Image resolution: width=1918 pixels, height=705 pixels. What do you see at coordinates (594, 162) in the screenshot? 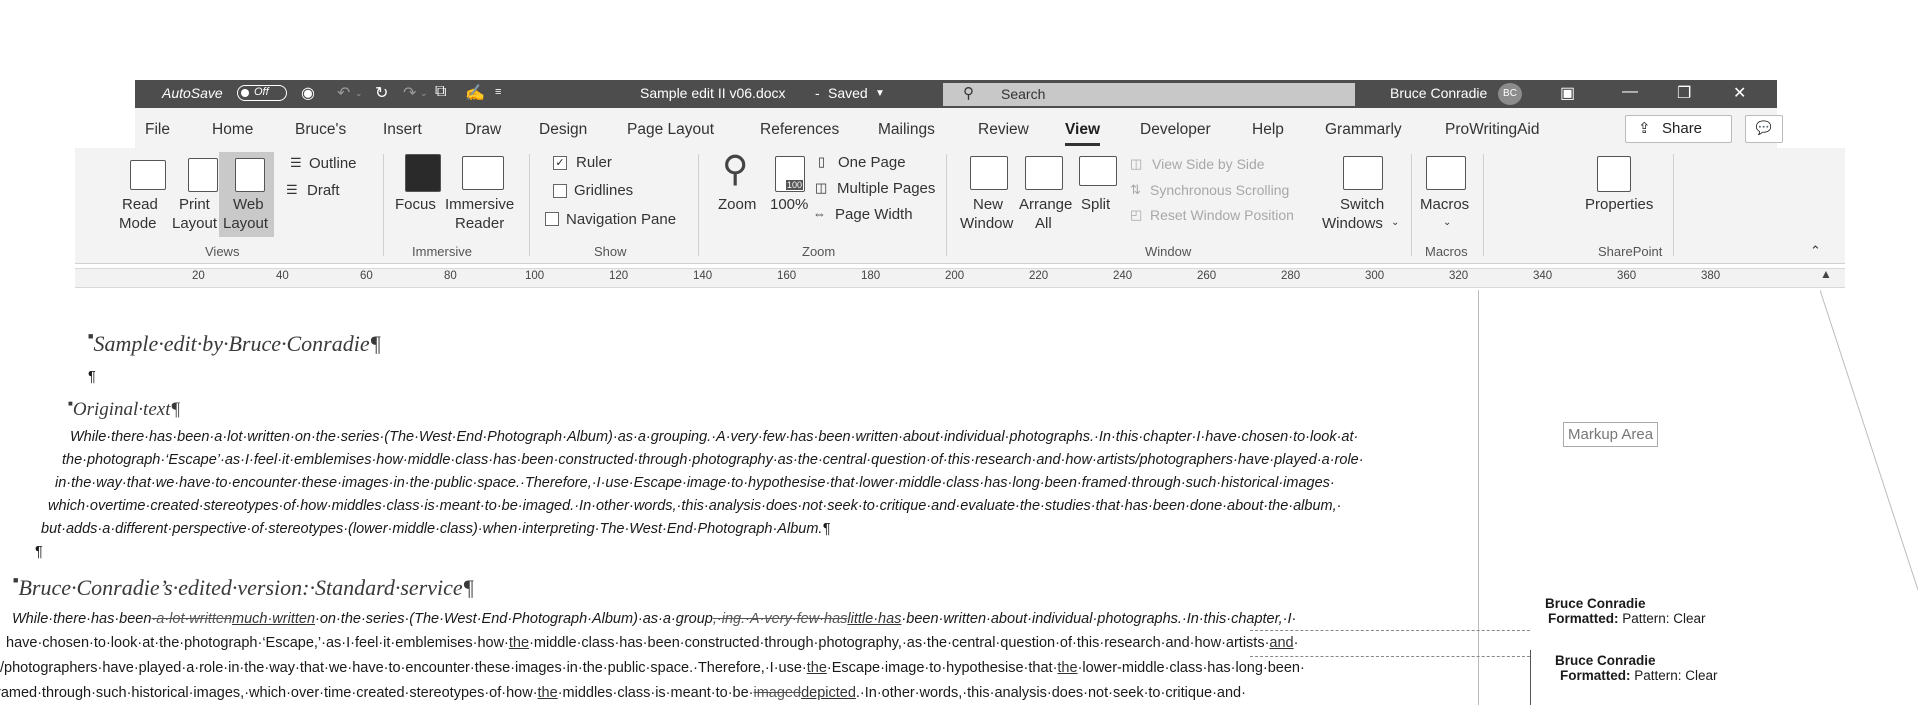
I see `ruler-label: Ruler` at bounding box center [594, 162].